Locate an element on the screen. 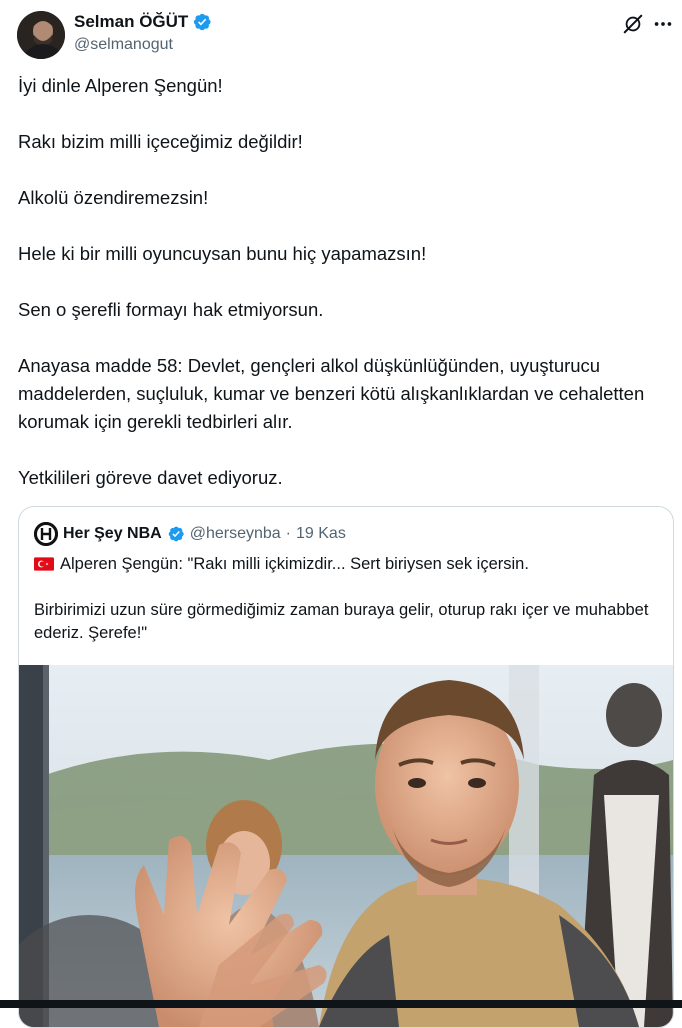  author-name: Selman ÖĞÜT is located at coordinates (131, 22).